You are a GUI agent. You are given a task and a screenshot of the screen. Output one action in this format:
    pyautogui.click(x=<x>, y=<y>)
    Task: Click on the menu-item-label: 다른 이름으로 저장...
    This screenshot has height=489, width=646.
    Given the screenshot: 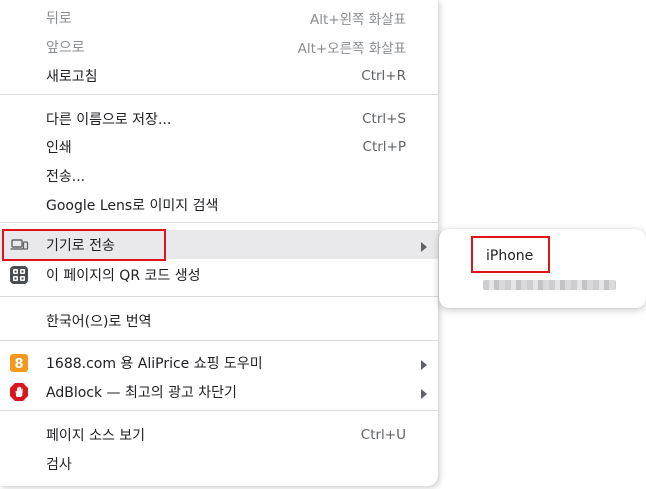 What is the action you would take?
    pyautogui.click(x=109, y=119)
    